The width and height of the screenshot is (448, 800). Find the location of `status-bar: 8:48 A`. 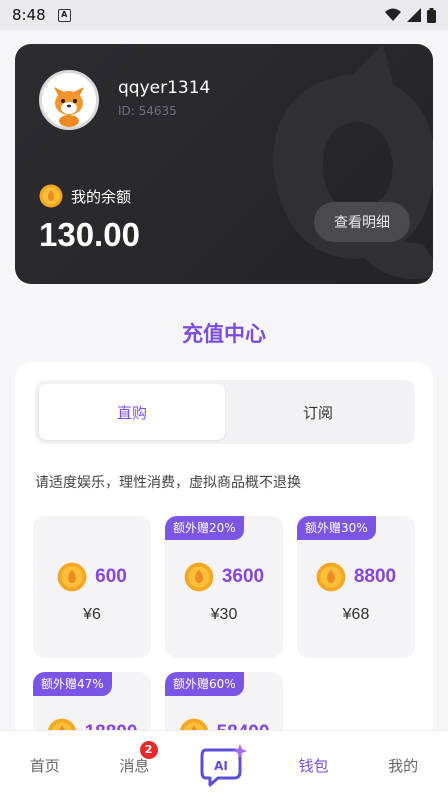

status-bar: 8:48 A is located at coordinates (224, 15).